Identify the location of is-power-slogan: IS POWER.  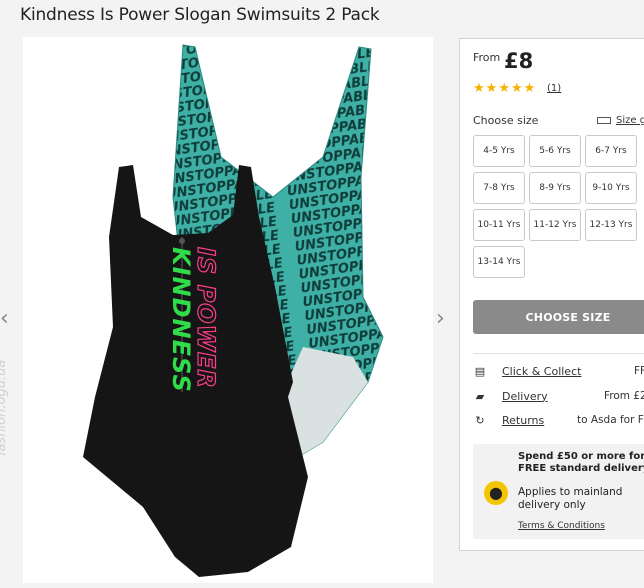
(206, 318).